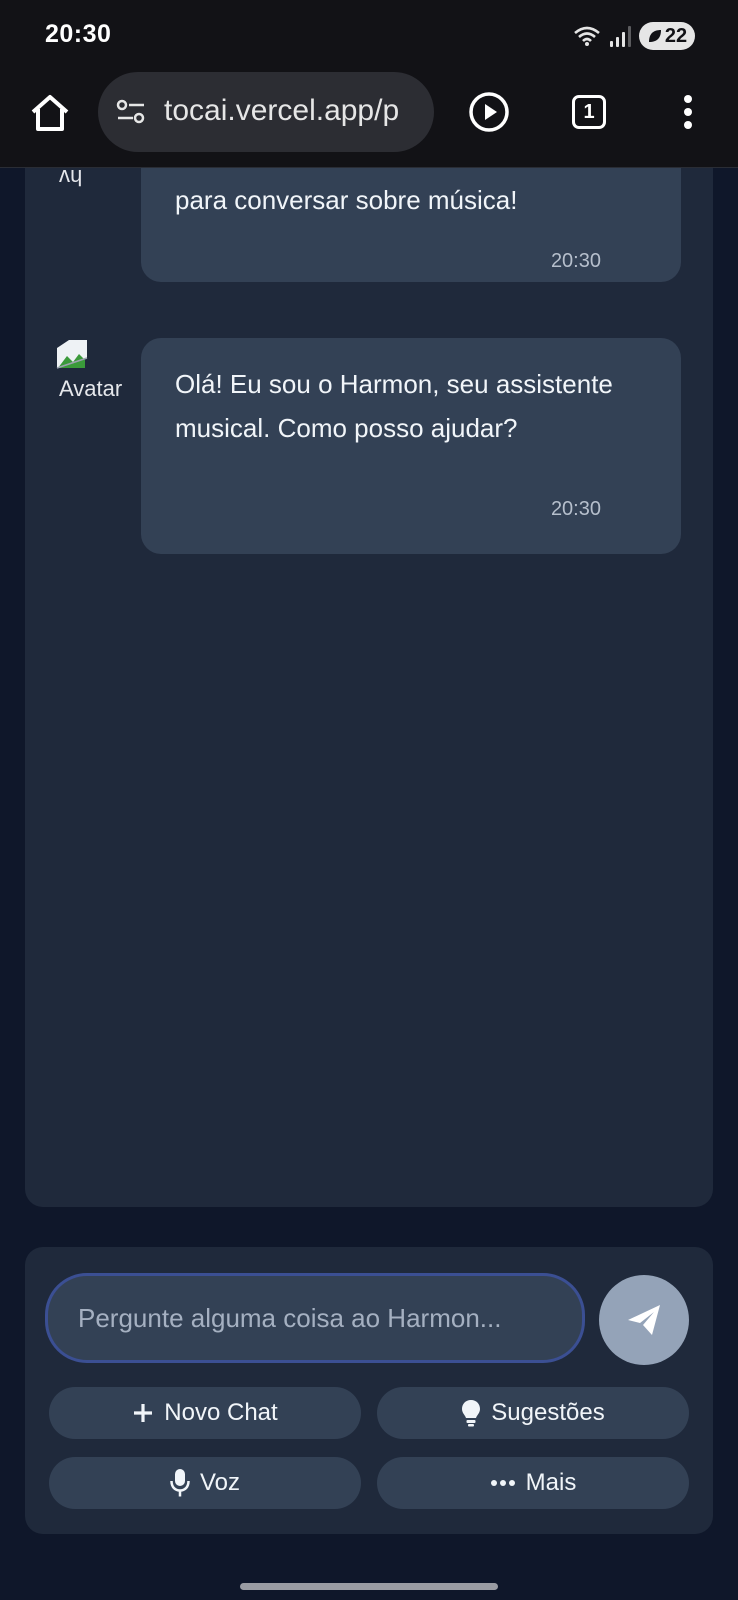 The height and width of the screenshot is (1600, 738). Describe the element at coordinates (587, 36) in the screenshot. I see `wifi-icon` at that location.